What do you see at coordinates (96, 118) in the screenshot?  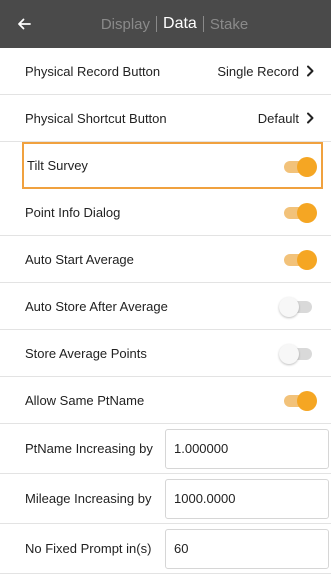 I see `row-label: Physical Shortcut Button` at bounding box center [96, 118].